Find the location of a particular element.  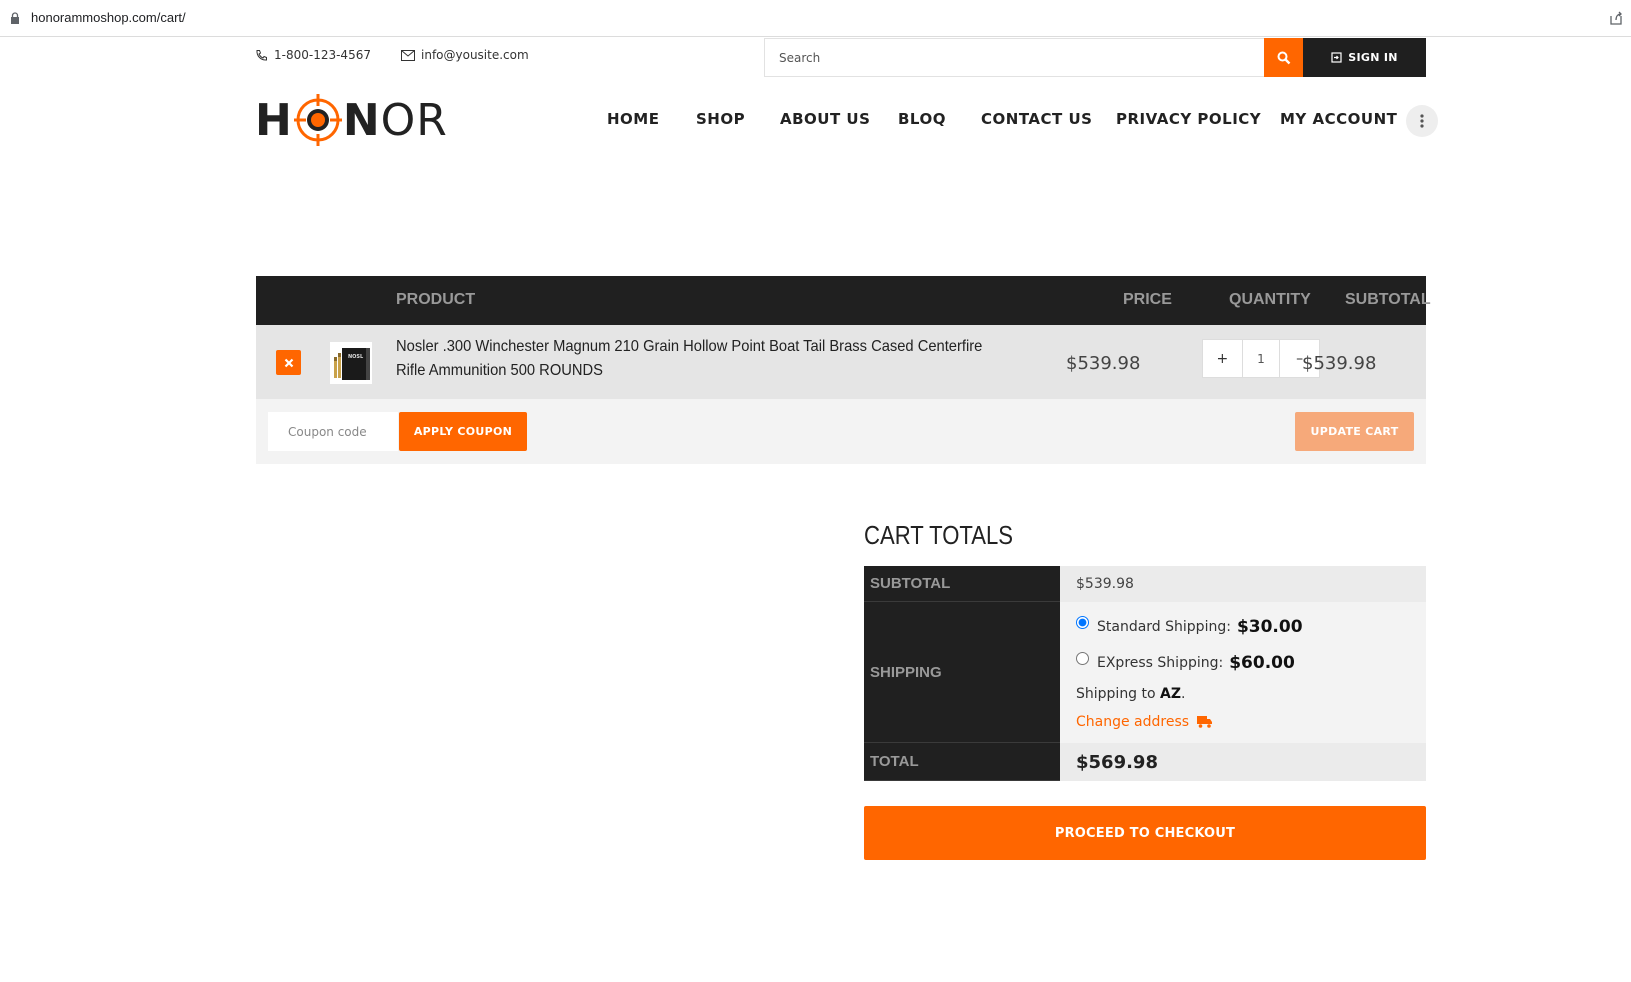

url-text: honorammoshop.com/cart/ is located at coordinates (108, 17).